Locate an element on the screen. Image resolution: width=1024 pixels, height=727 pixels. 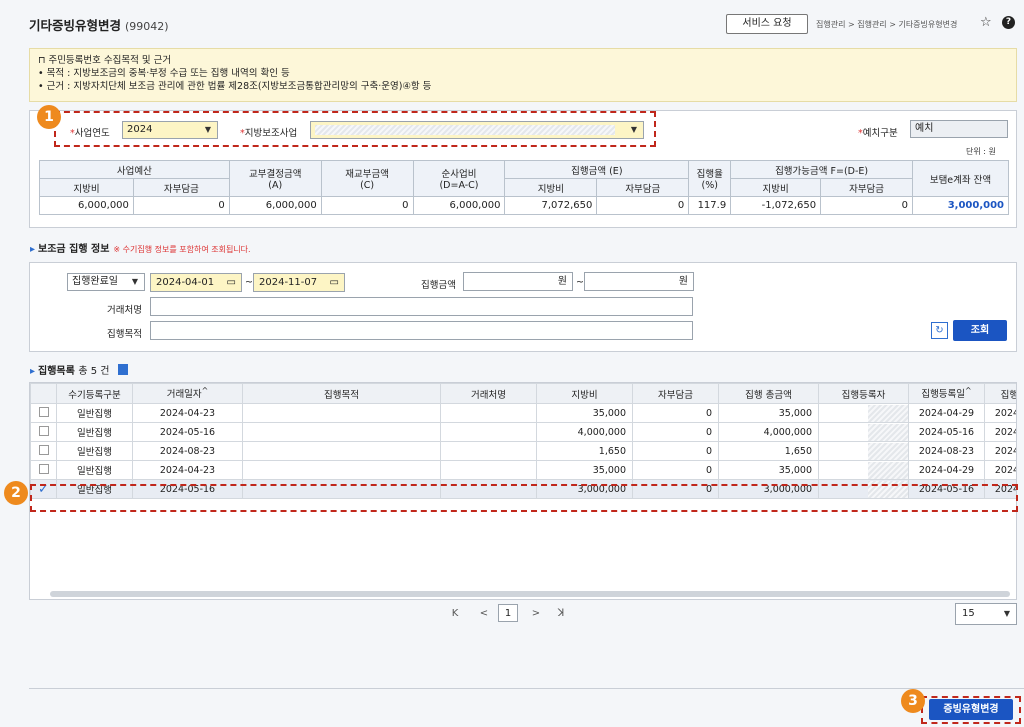
purpose-label: 집행목적 is located at coordinates (124, 334).